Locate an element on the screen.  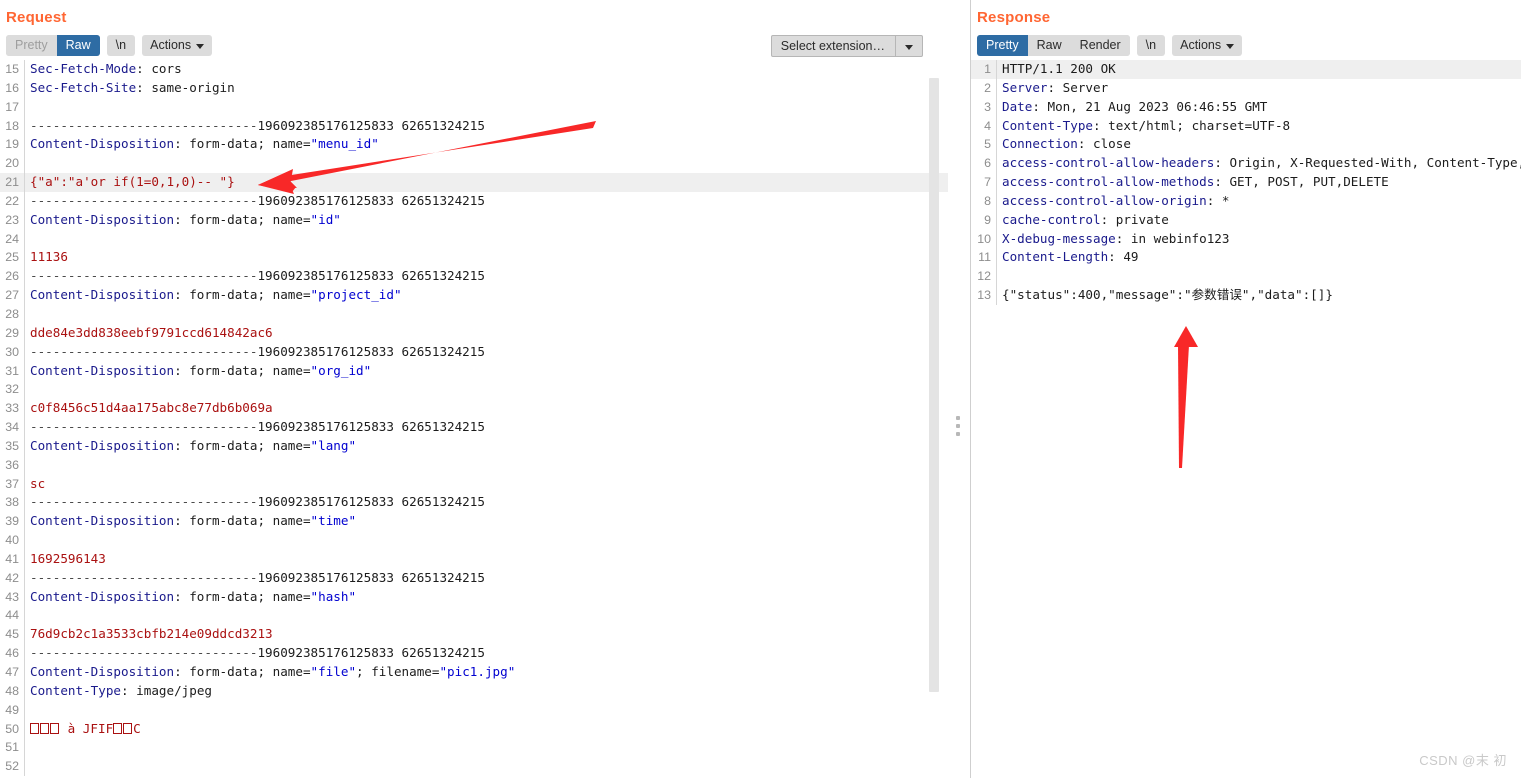
line-number: 30 is located at coordinates (12, 351).